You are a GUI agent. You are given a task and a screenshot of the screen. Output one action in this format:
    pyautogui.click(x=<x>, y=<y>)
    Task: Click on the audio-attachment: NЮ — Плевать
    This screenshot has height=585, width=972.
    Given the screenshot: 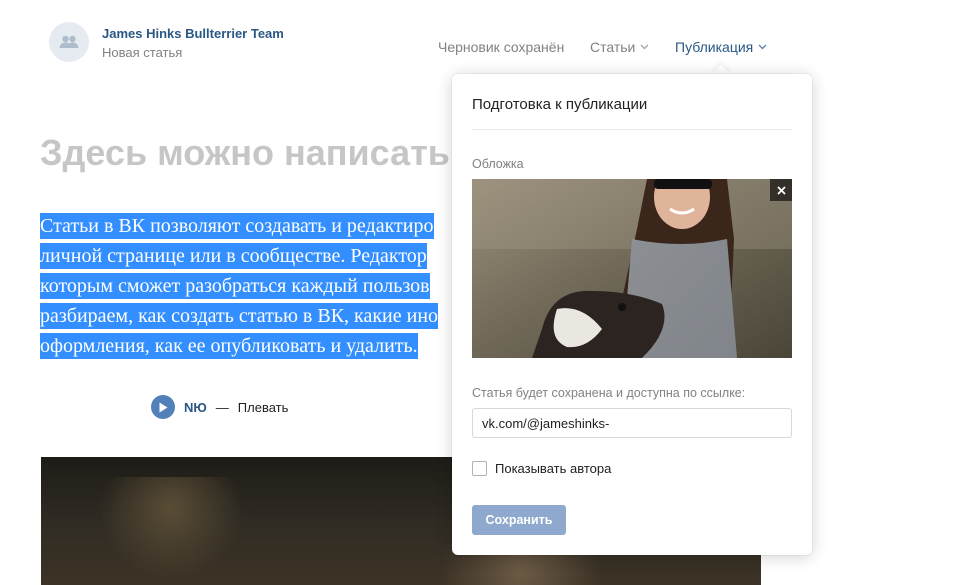 What is the action you would take?
    pyautogui.click(x=219, y=407)
    